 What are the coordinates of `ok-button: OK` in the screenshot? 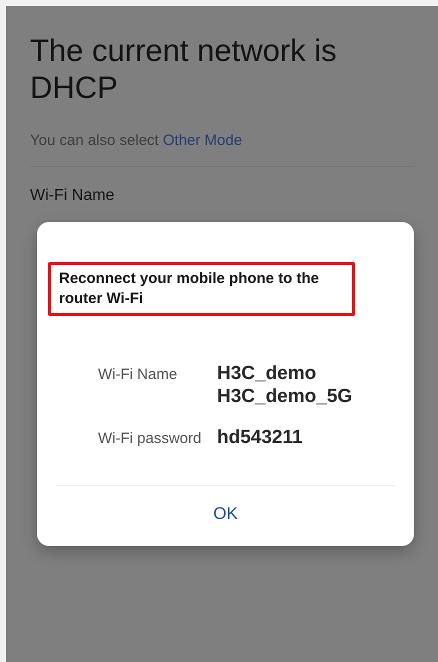 It's located at (225, 514).